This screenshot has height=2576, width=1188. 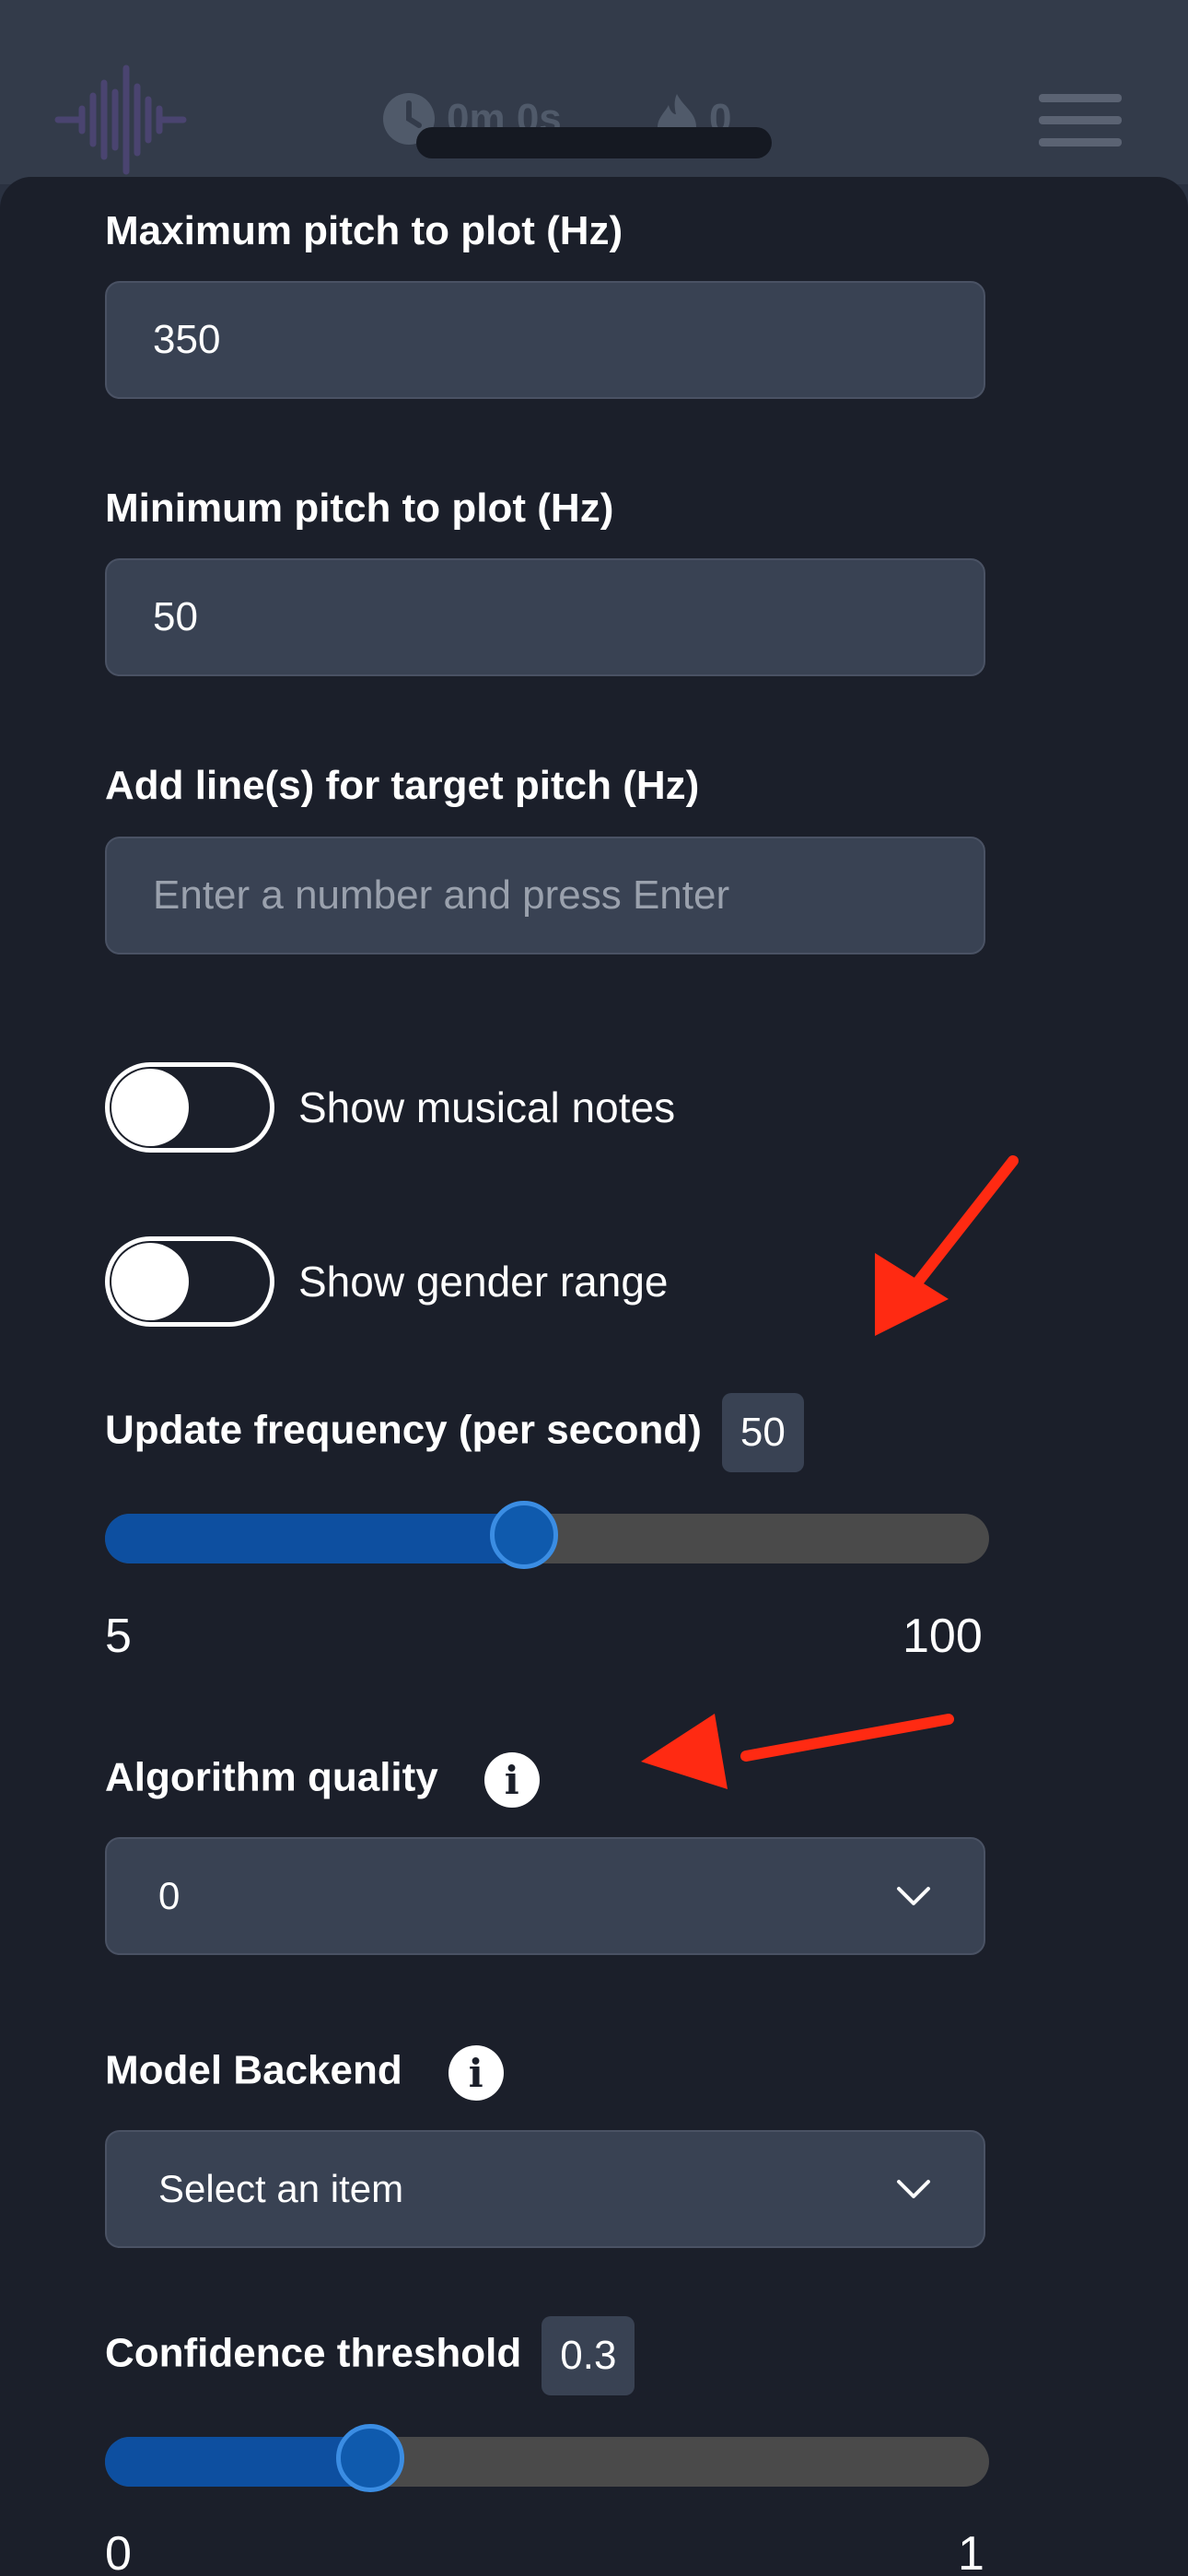 I want to click on min-pitch-label: Minimum pitch to plot (Hz), so click(x=359, y=508).